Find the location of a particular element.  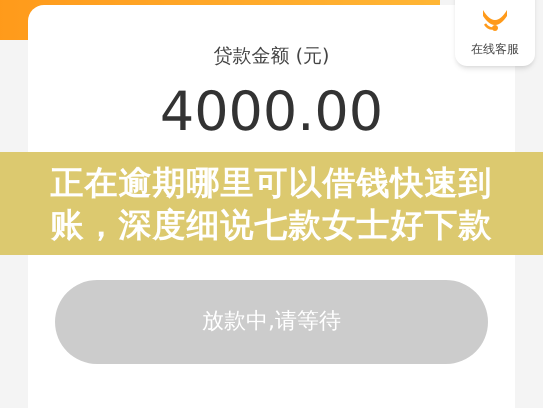

customer-service-button: 在线客服 is located at coordinates (495, 33).